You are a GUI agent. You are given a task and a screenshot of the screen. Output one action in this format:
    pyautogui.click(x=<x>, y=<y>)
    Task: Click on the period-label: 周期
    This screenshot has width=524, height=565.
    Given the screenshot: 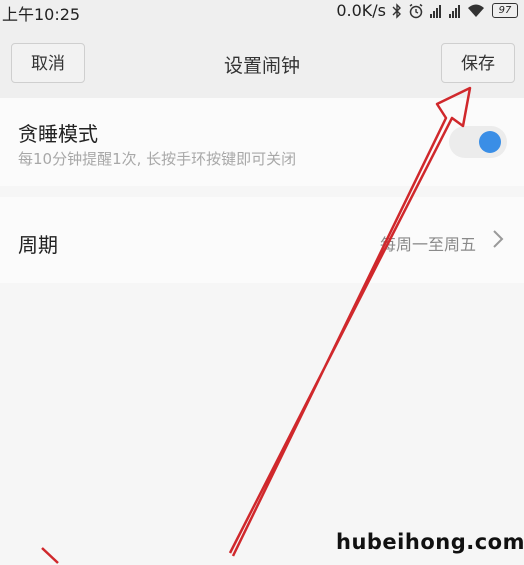 What is the action you would take?
    pyautogui.click(x=38, y=245)
    